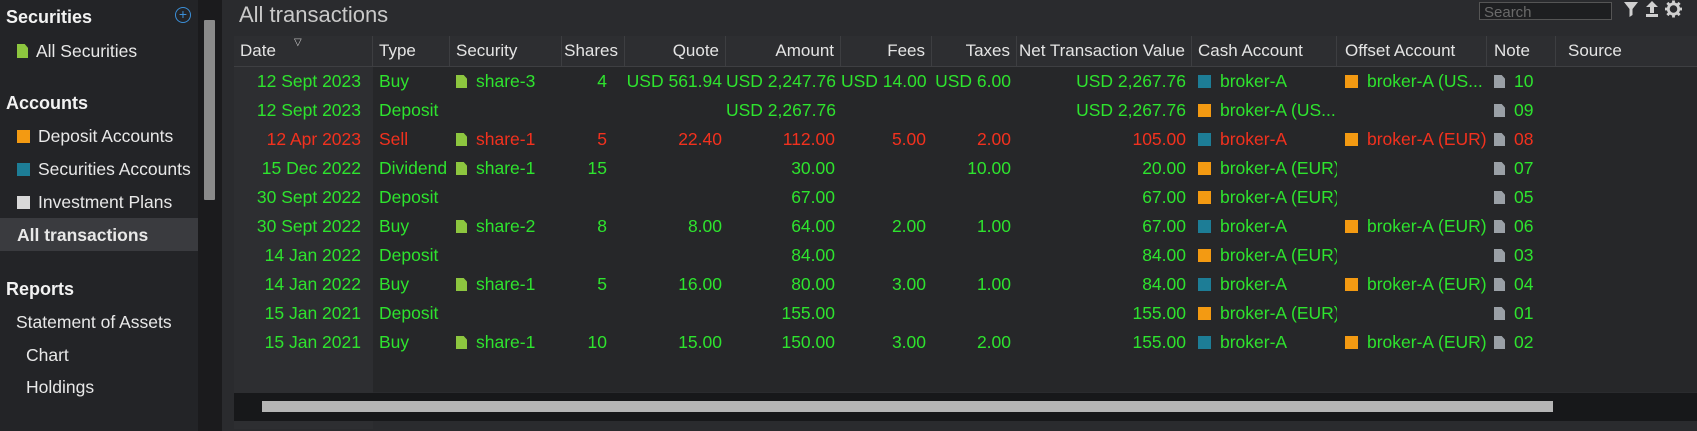 The width and height of the screenshot is (1697, 431). What do you see at coordinates (506, 226) in the screenshot?
I see `cell-text: share-2` at bounding box center [506, 226].